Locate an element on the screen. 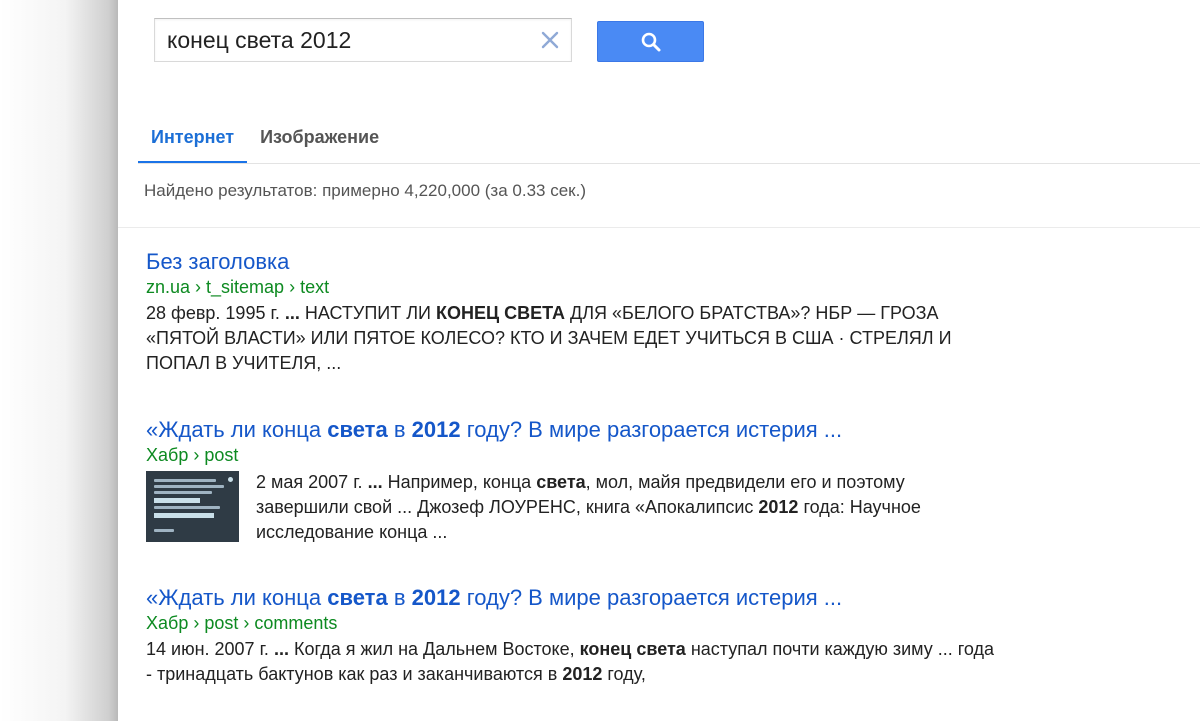 The height and width of the screenshot is (721, 1200). search-button is located at coordinates (650, 41).